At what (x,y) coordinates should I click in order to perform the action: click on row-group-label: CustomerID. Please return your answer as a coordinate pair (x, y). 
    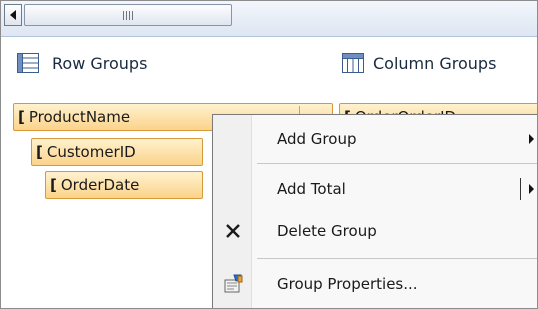
    Looking at the image, I should click on (91, 152).